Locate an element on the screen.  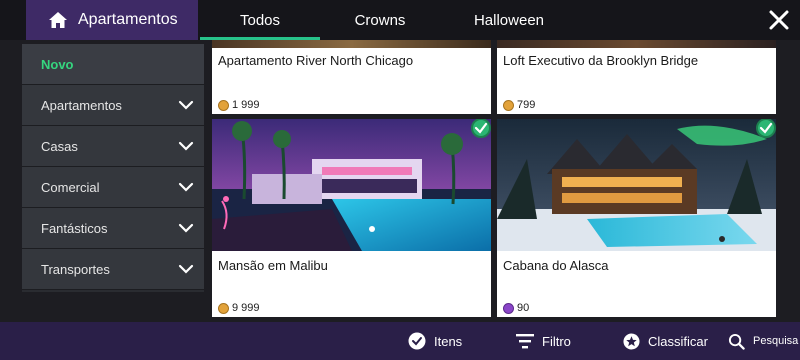
page-title: Apartamentos is located at coordinates (128, 19).